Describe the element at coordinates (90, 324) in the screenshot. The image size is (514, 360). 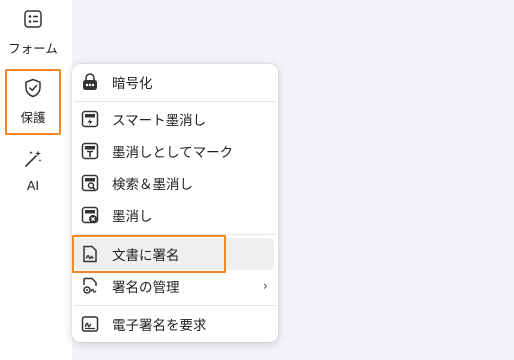
I see `request-esign-icon` at that location.